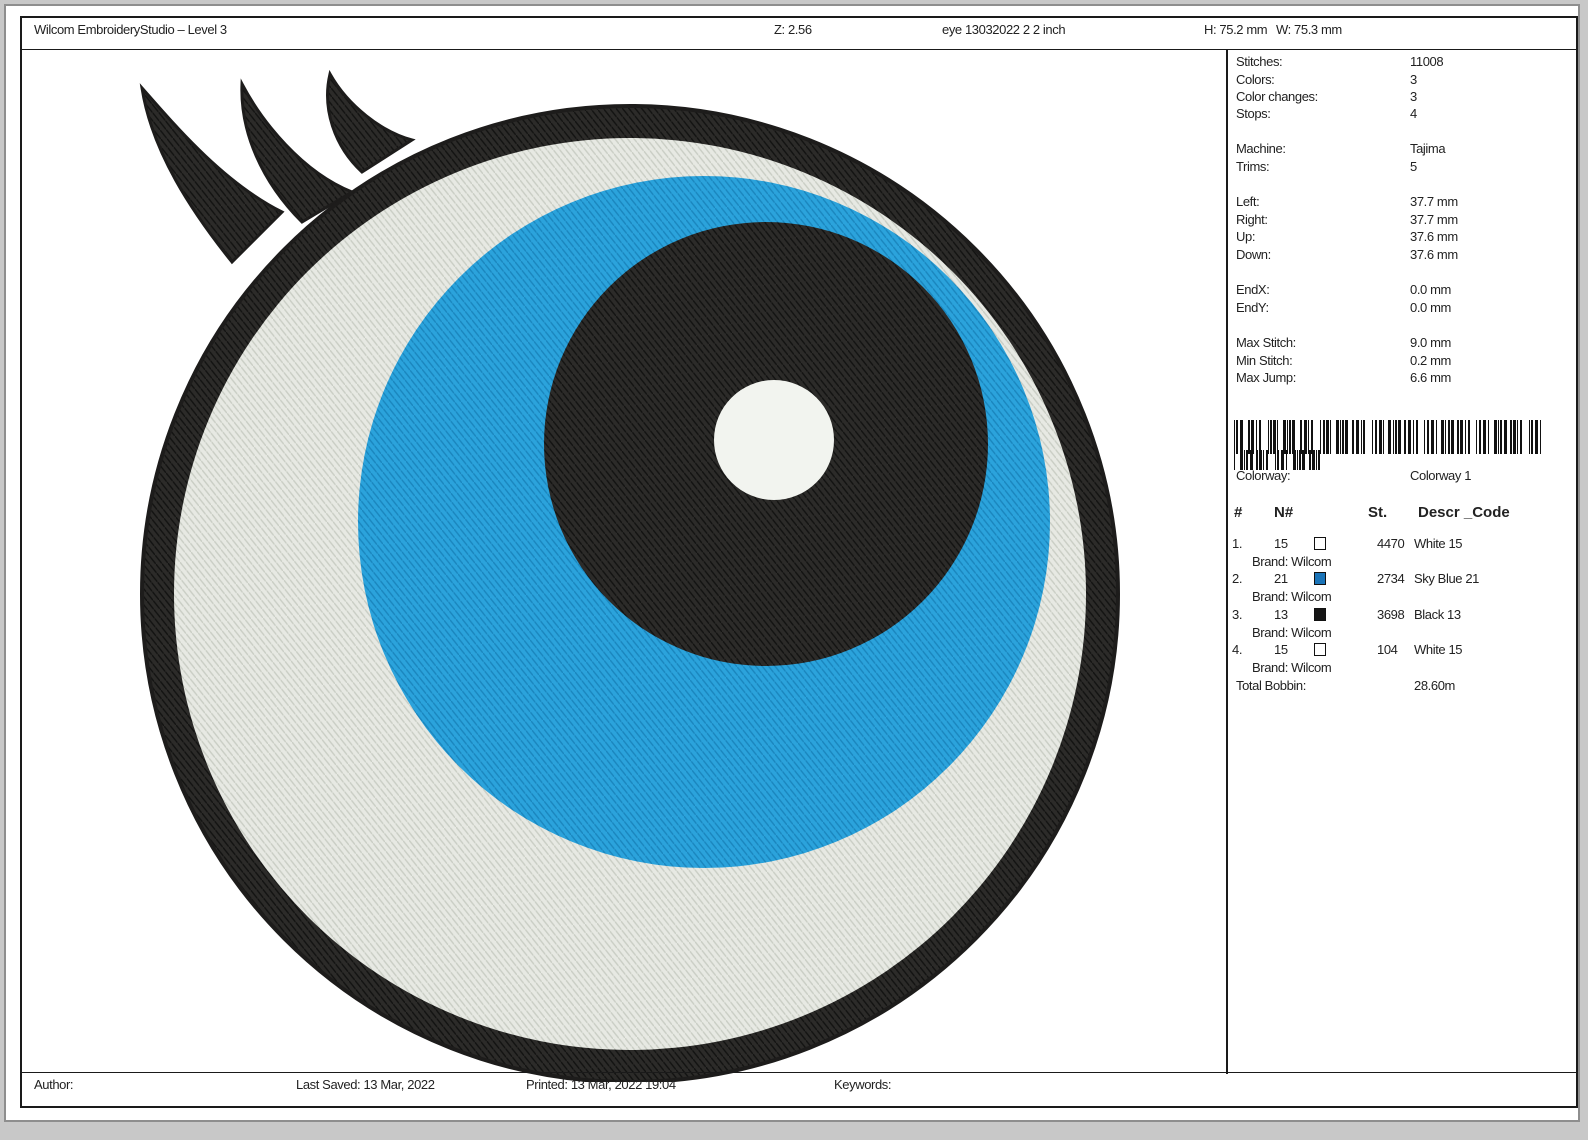  I want to click on stat-row: Colors: 3, so click(1326, 79).